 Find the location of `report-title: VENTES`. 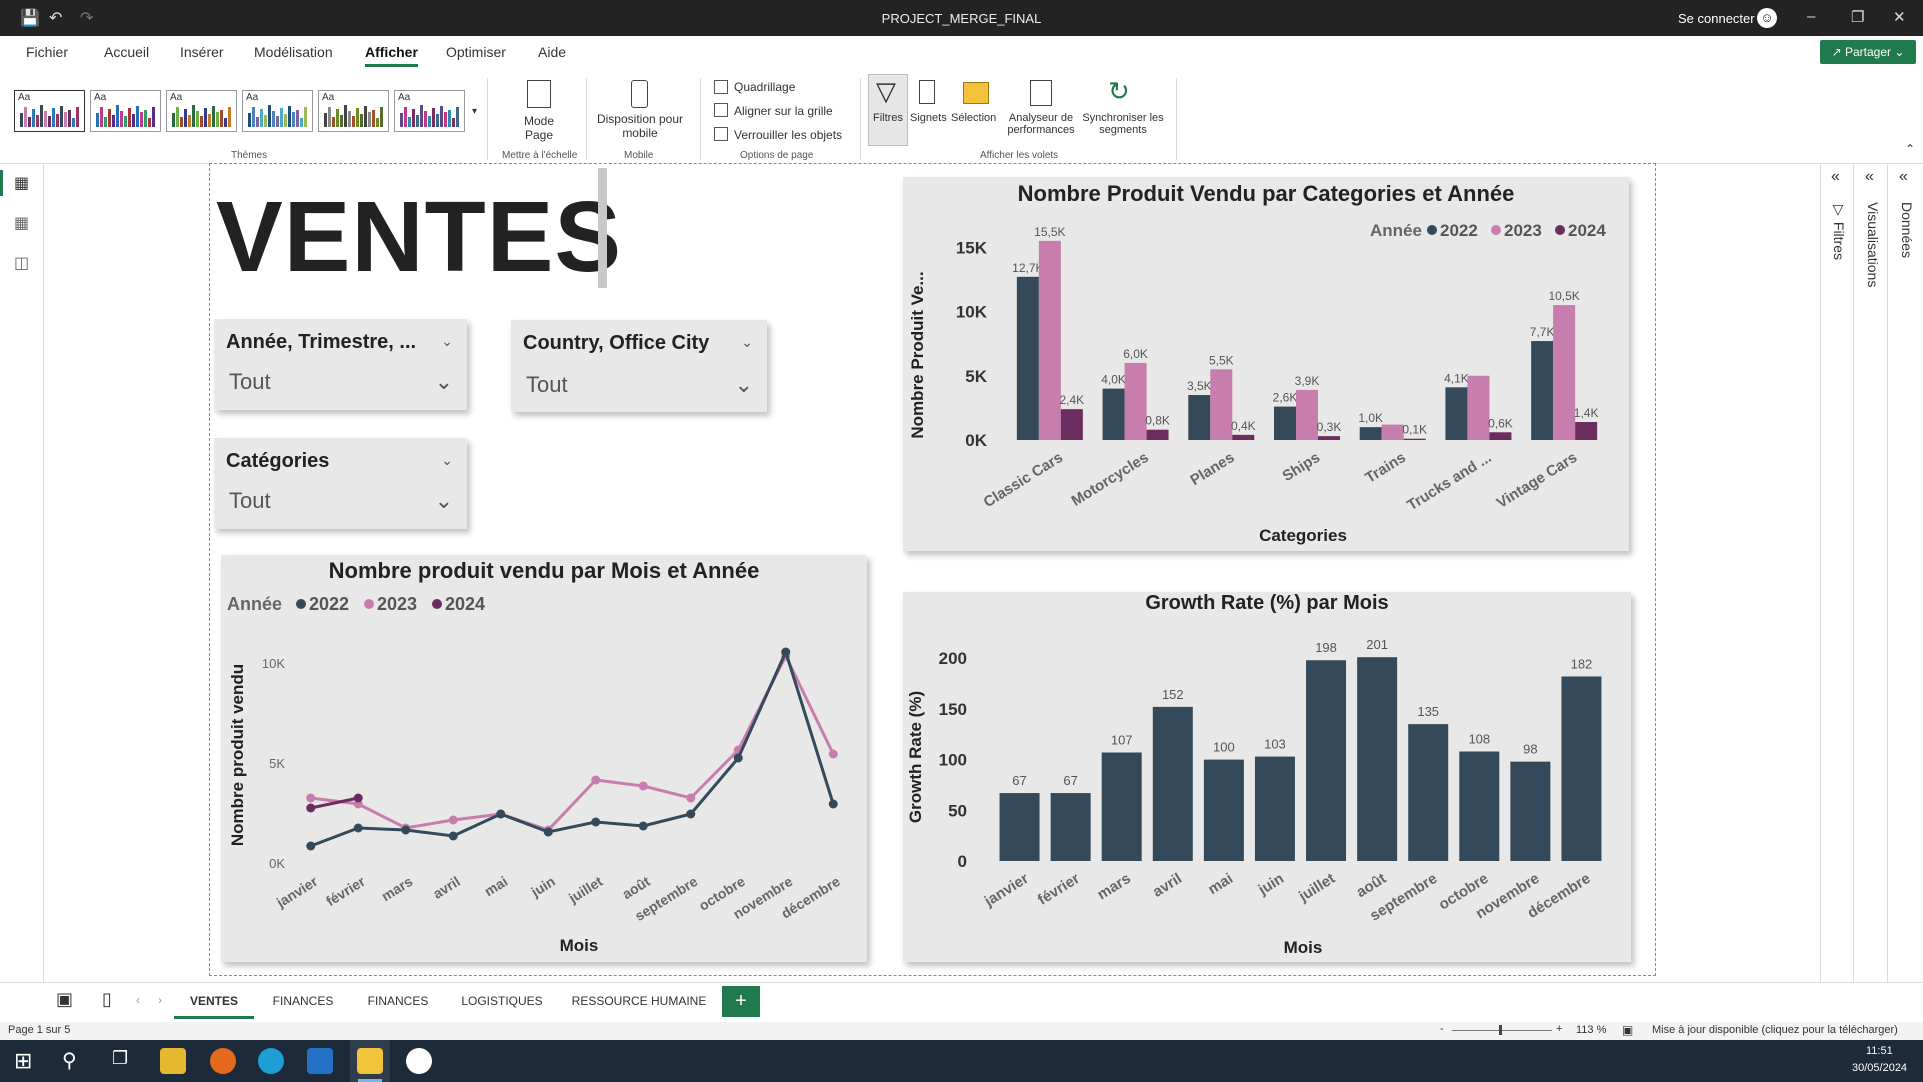

report-title: VENTES is located at coordinates (419, 237).